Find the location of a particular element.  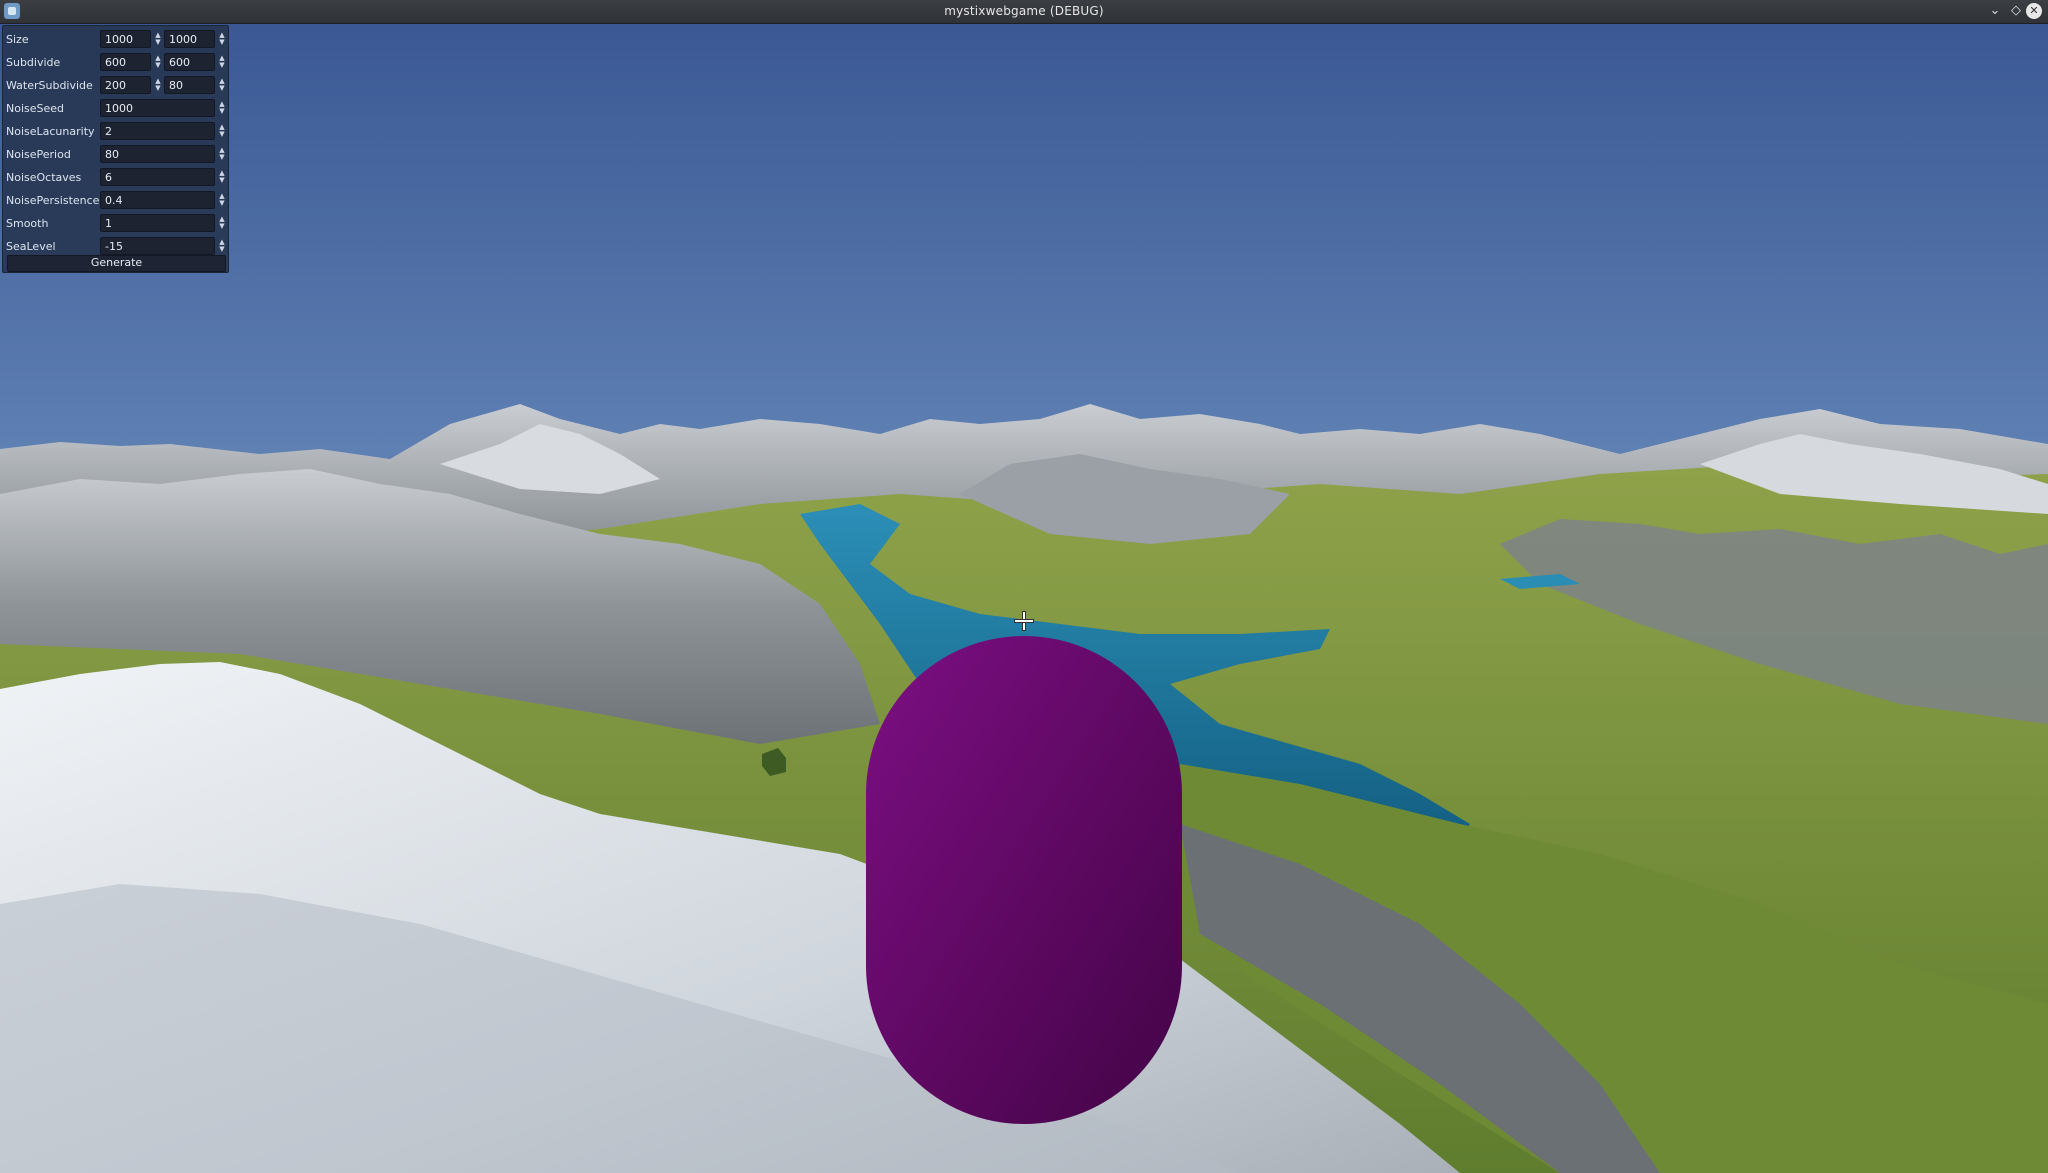

param-label: NoisePeriod is located at coordinates (38, 154).